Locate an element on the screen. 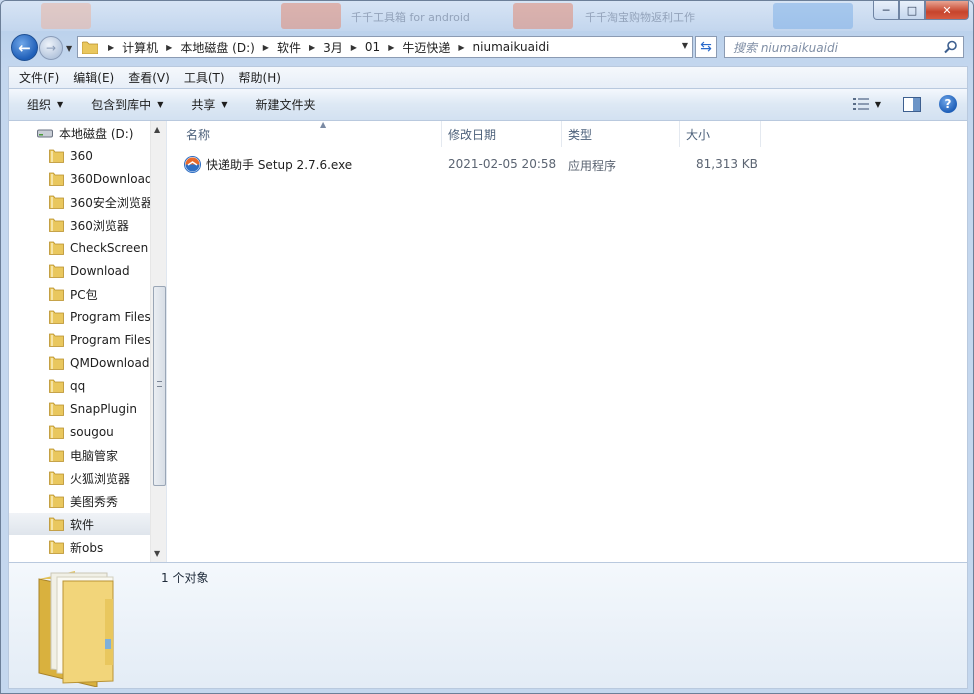 The width and height of the screenshot is (974, 694). nav-folder-item: 美图秀秀 is located at coordinates (79, 501).